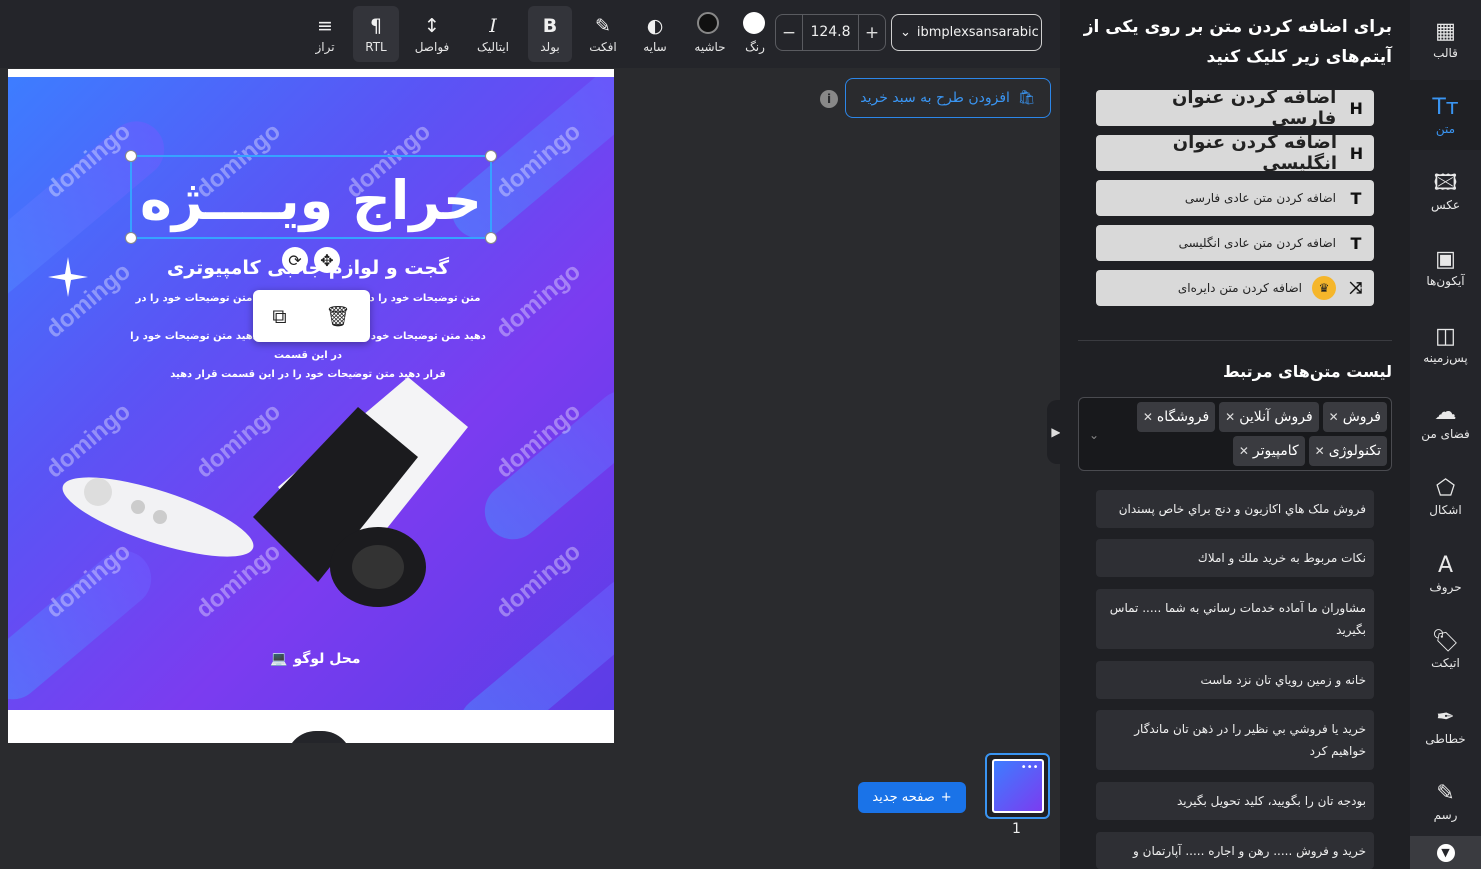 The image size is (1481, 869). Describe the element at coordinates (966, 32) in the screenshot. I see `font-family-select: ⌄ ibmplexsansarabic` at that location.